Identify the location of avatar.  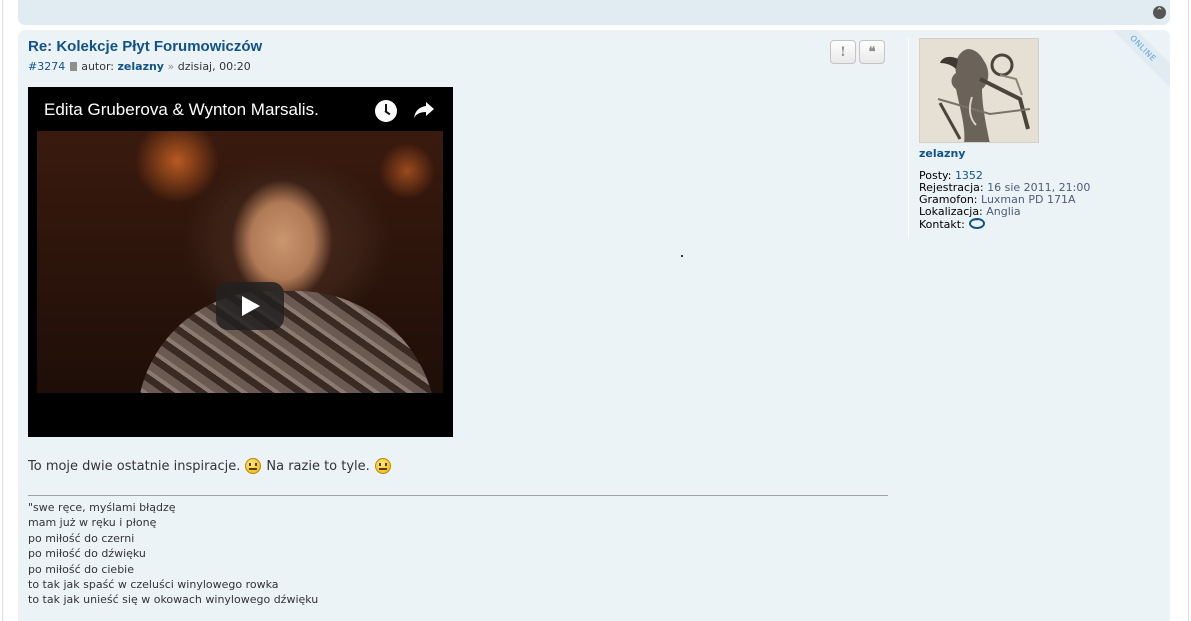
(979, 90).